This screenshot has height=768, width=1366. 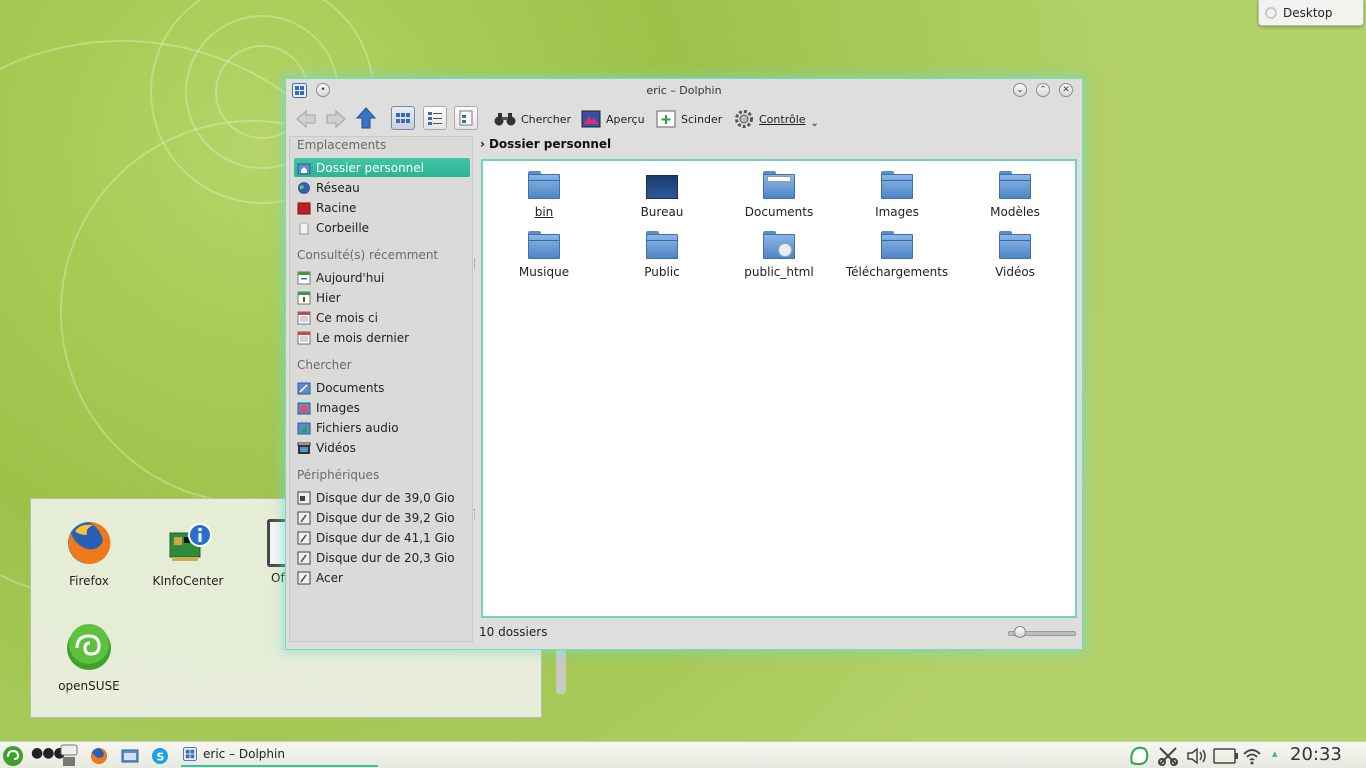 I want to click on search-button: Chercher, so click(x=532, y=119).